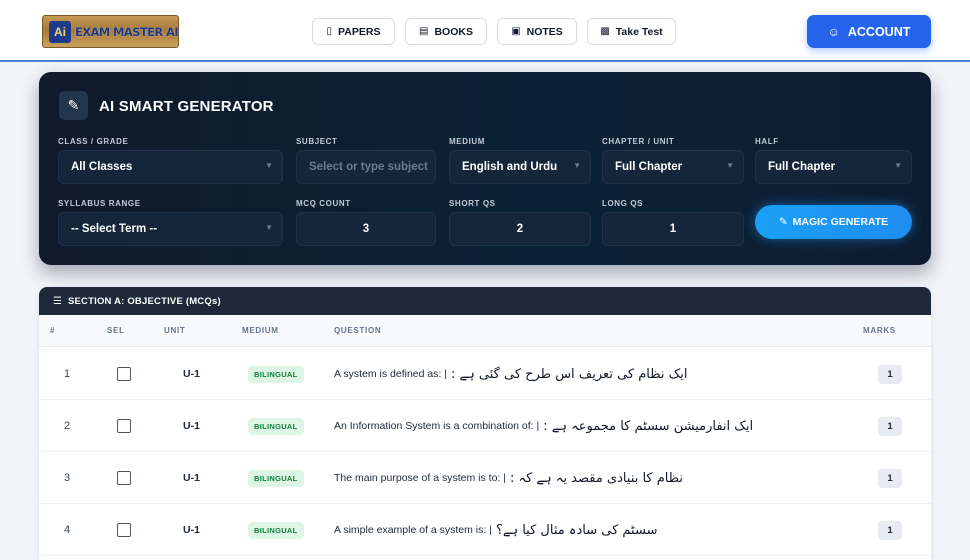 Image resolution: width=970 pixels, height=560 pixels. I want to click on user-settings-icon: ☺, so click(833, 31).